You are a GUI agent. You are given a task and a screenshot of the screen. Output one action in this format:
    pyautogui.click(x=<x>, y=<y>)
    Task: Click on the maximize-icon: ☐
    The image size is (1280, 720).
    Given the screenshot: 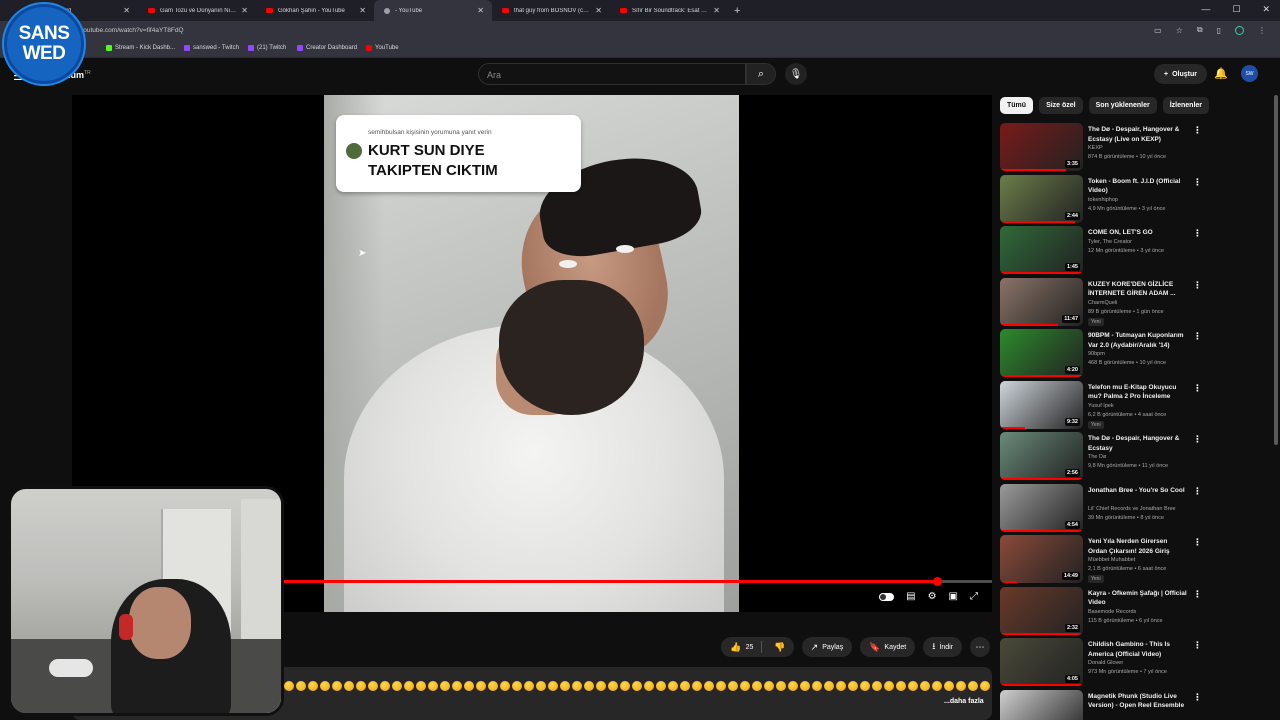 What is the action you would take?
    pyautogui.click(x=1236, y=9)
    